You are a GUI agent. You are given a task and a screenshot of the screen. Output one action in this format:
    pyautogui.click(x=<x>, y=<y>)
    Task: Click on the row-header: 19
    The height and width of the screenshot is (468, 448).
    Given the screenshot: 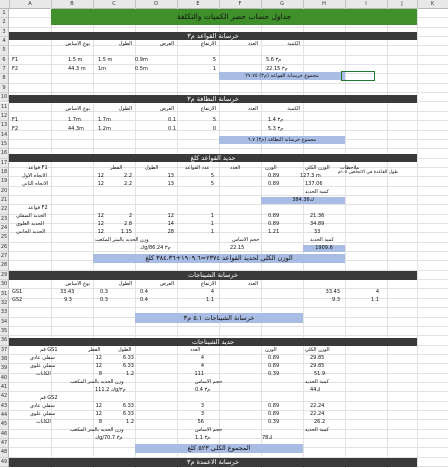 What is the action you would take?
    pyautogui.click(x=4, y=182)
    